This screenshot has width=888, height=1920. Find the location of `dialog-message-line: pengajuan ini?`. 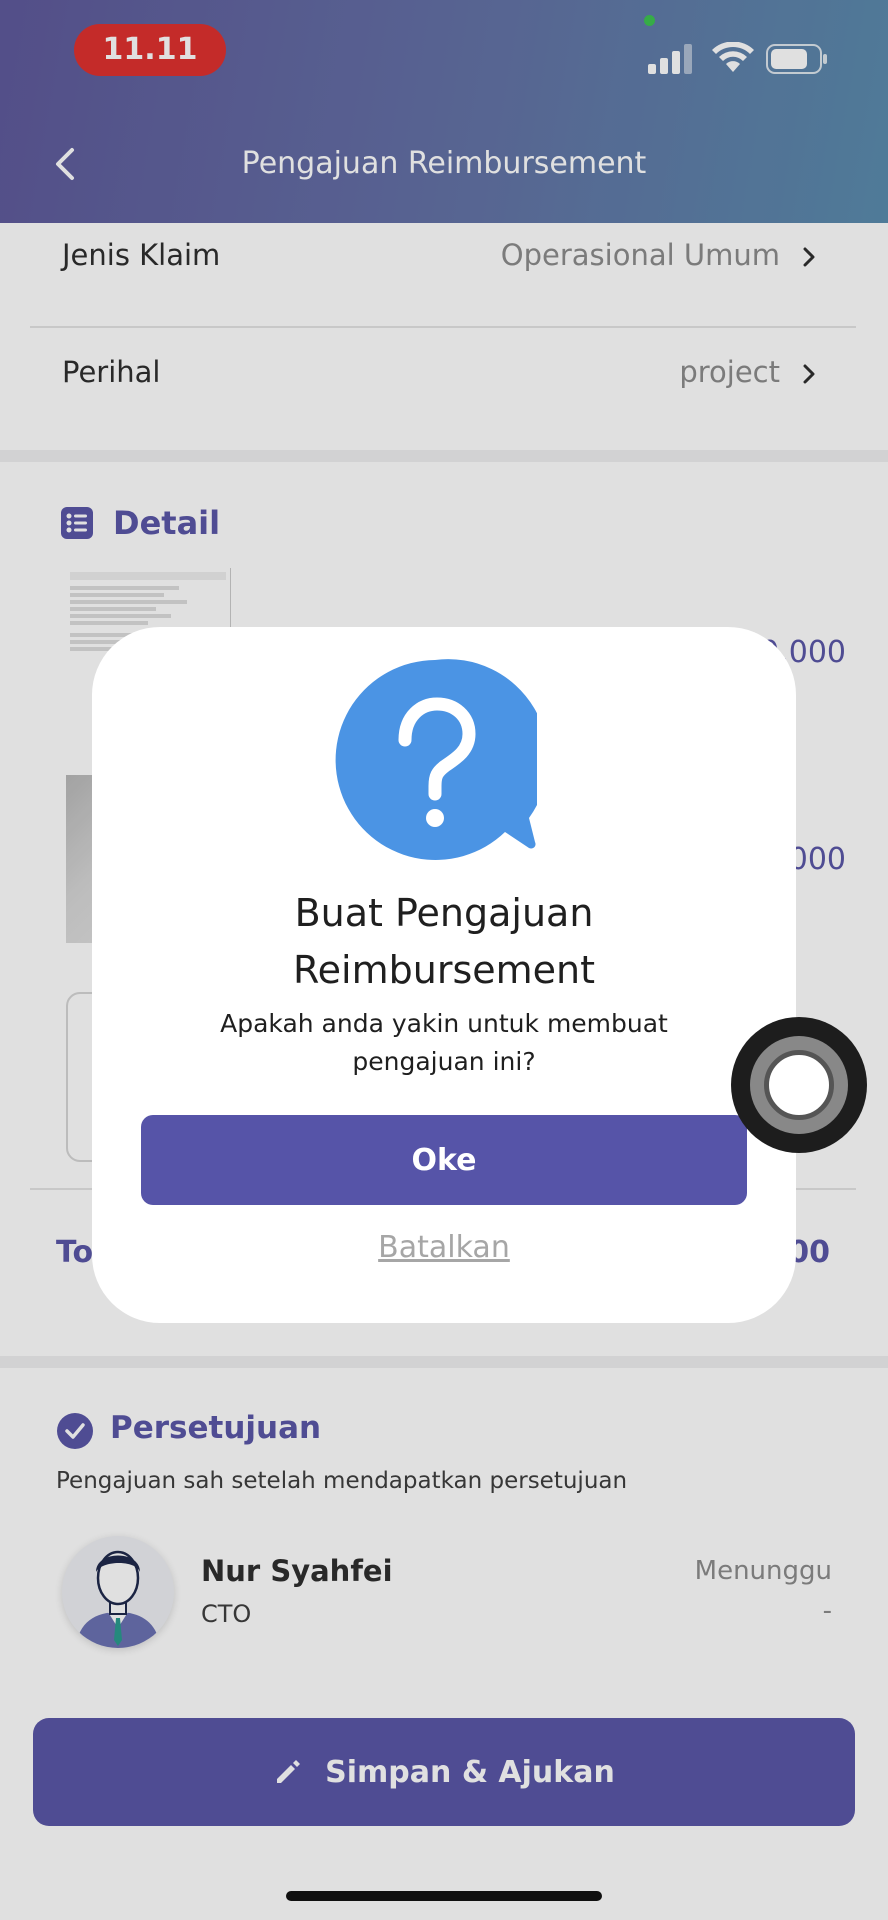

dialog-message-line: pengajuan ini? is located at coordinates (444, 1061).